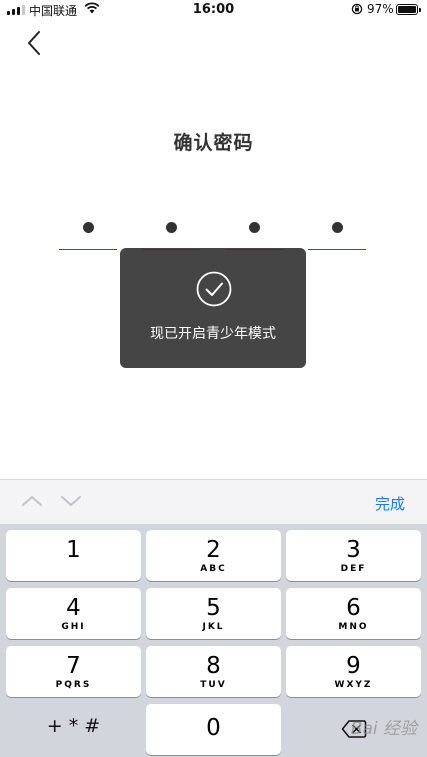 The width and height of the screenshot is (427, 757). I want to click on key-4: 4 GHI, so click(73, 613).